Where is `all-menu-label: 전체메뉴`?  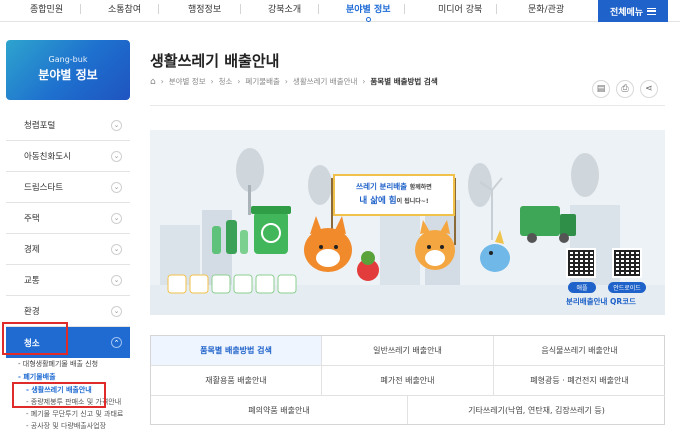
all-menu-label: 전체메뉴 is located at coordinates (626, 12).